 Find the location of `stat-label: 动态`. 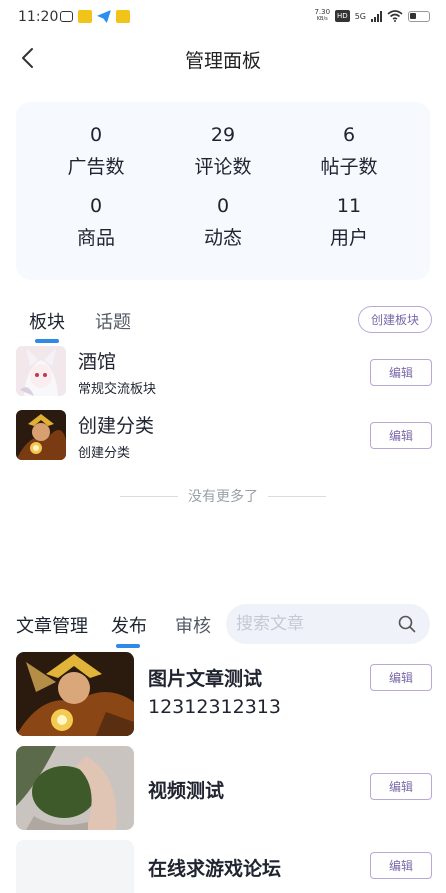

stat-label: 动态 is located at coordinates (222, 238).